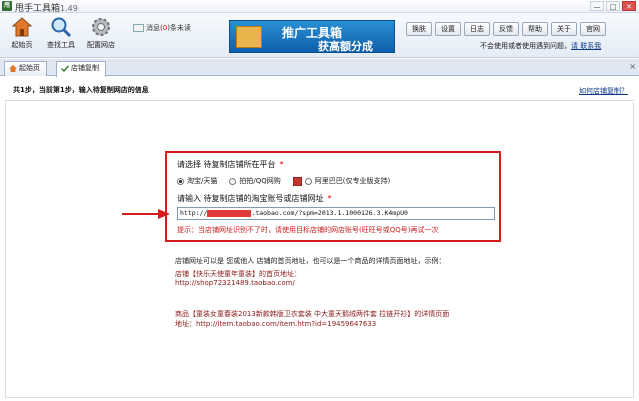 The width and height of the screenshot is (639, 401). I want to click on radio-taobao: 淘宝/天猫, so click(197, 181).